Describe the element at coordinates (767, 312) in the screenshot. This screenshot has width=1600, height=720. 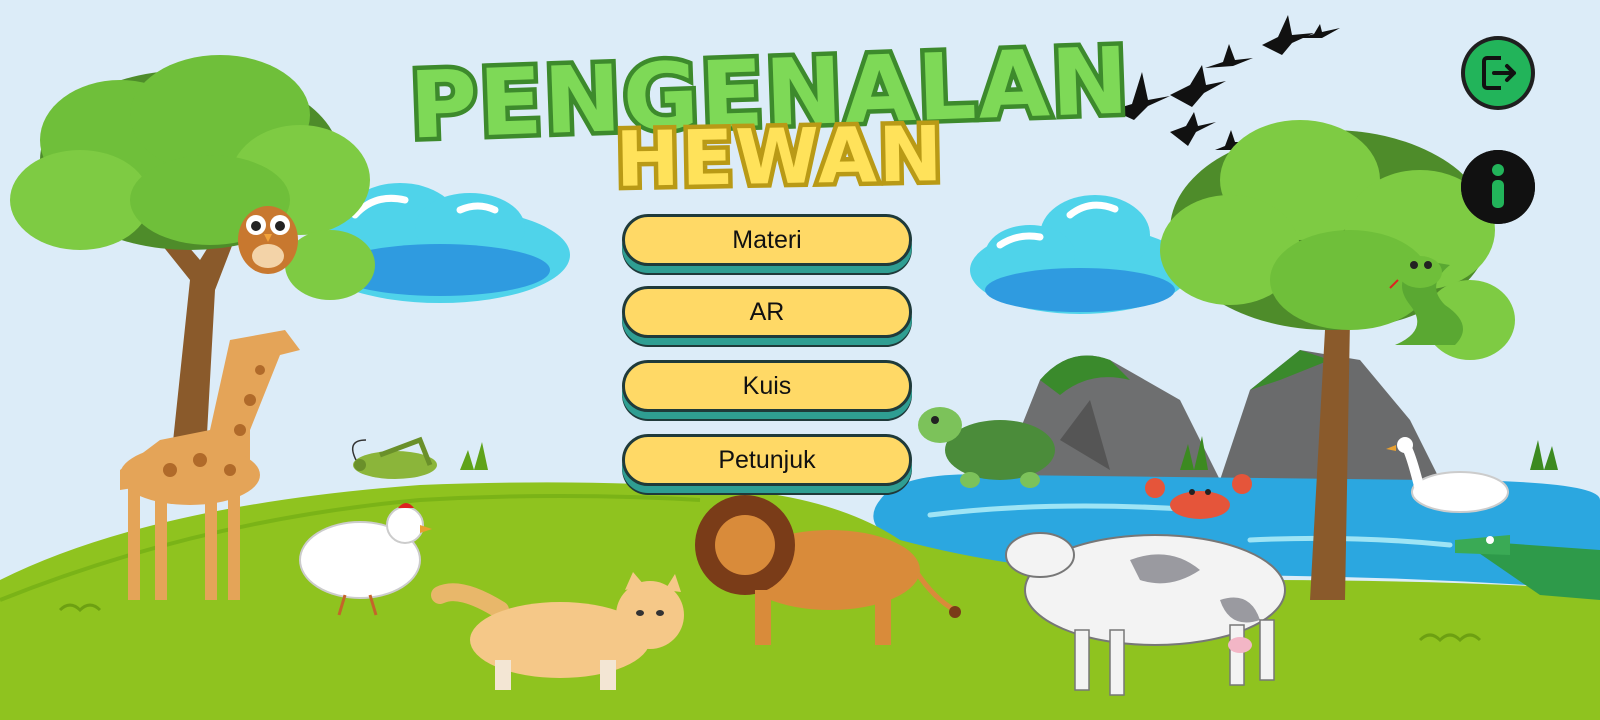
I see `ar-button: AR` at that location.